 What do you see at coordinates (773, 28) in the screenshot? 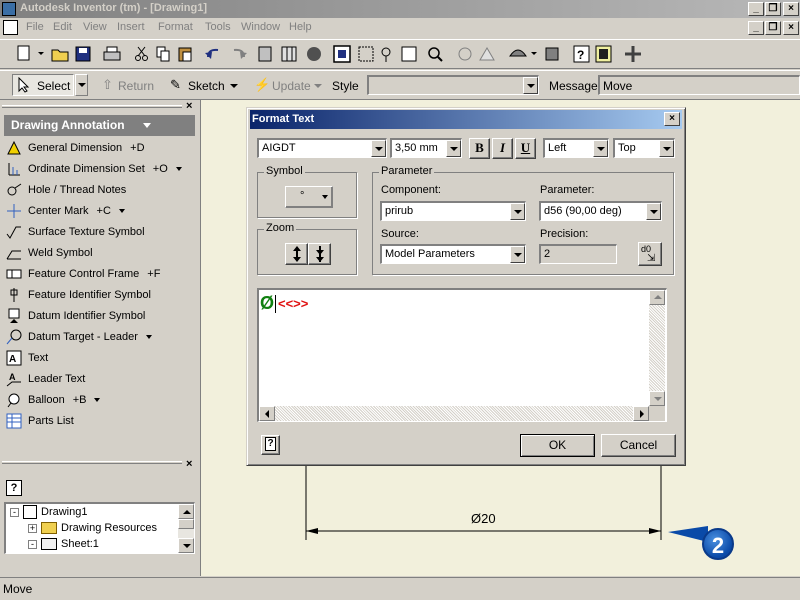
I see `doc-restore-button: ❐` at bounding box center [773, 28].